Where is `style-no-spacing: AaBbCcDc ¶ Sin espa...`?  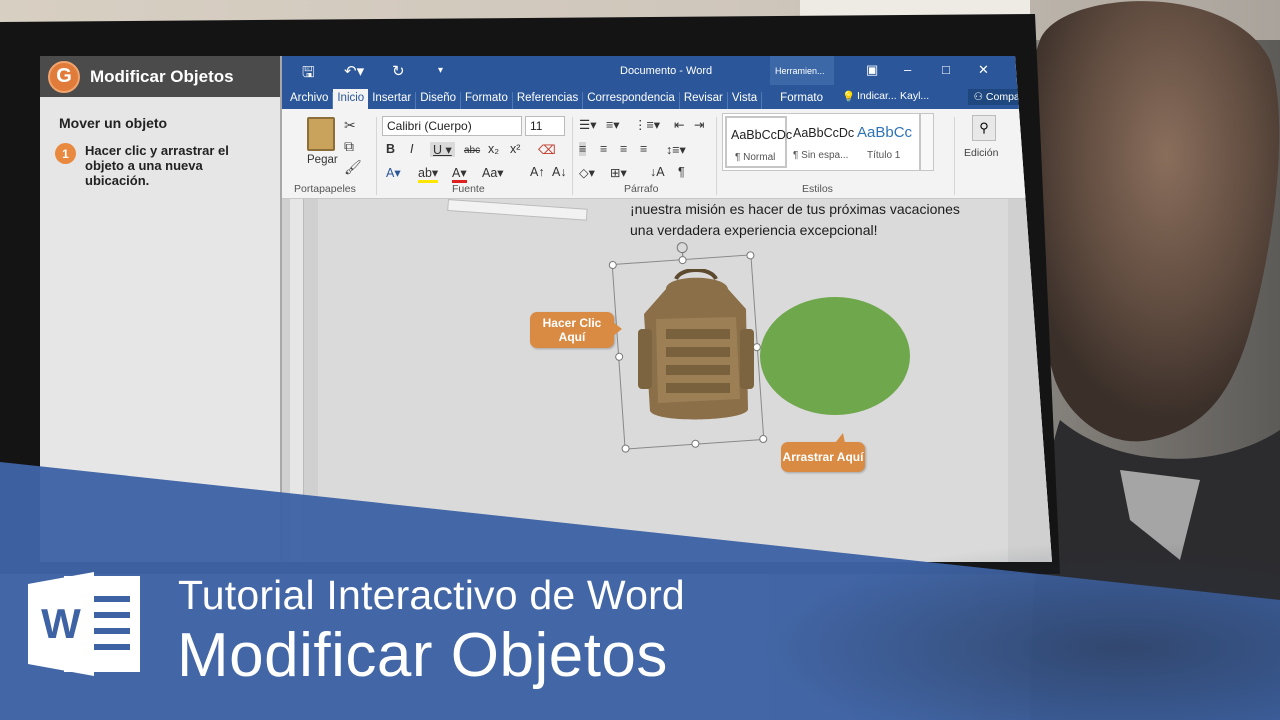 style-no-spacing: AaBbCcDc ¶ Sin espa... is located at coordinates (821, 142).